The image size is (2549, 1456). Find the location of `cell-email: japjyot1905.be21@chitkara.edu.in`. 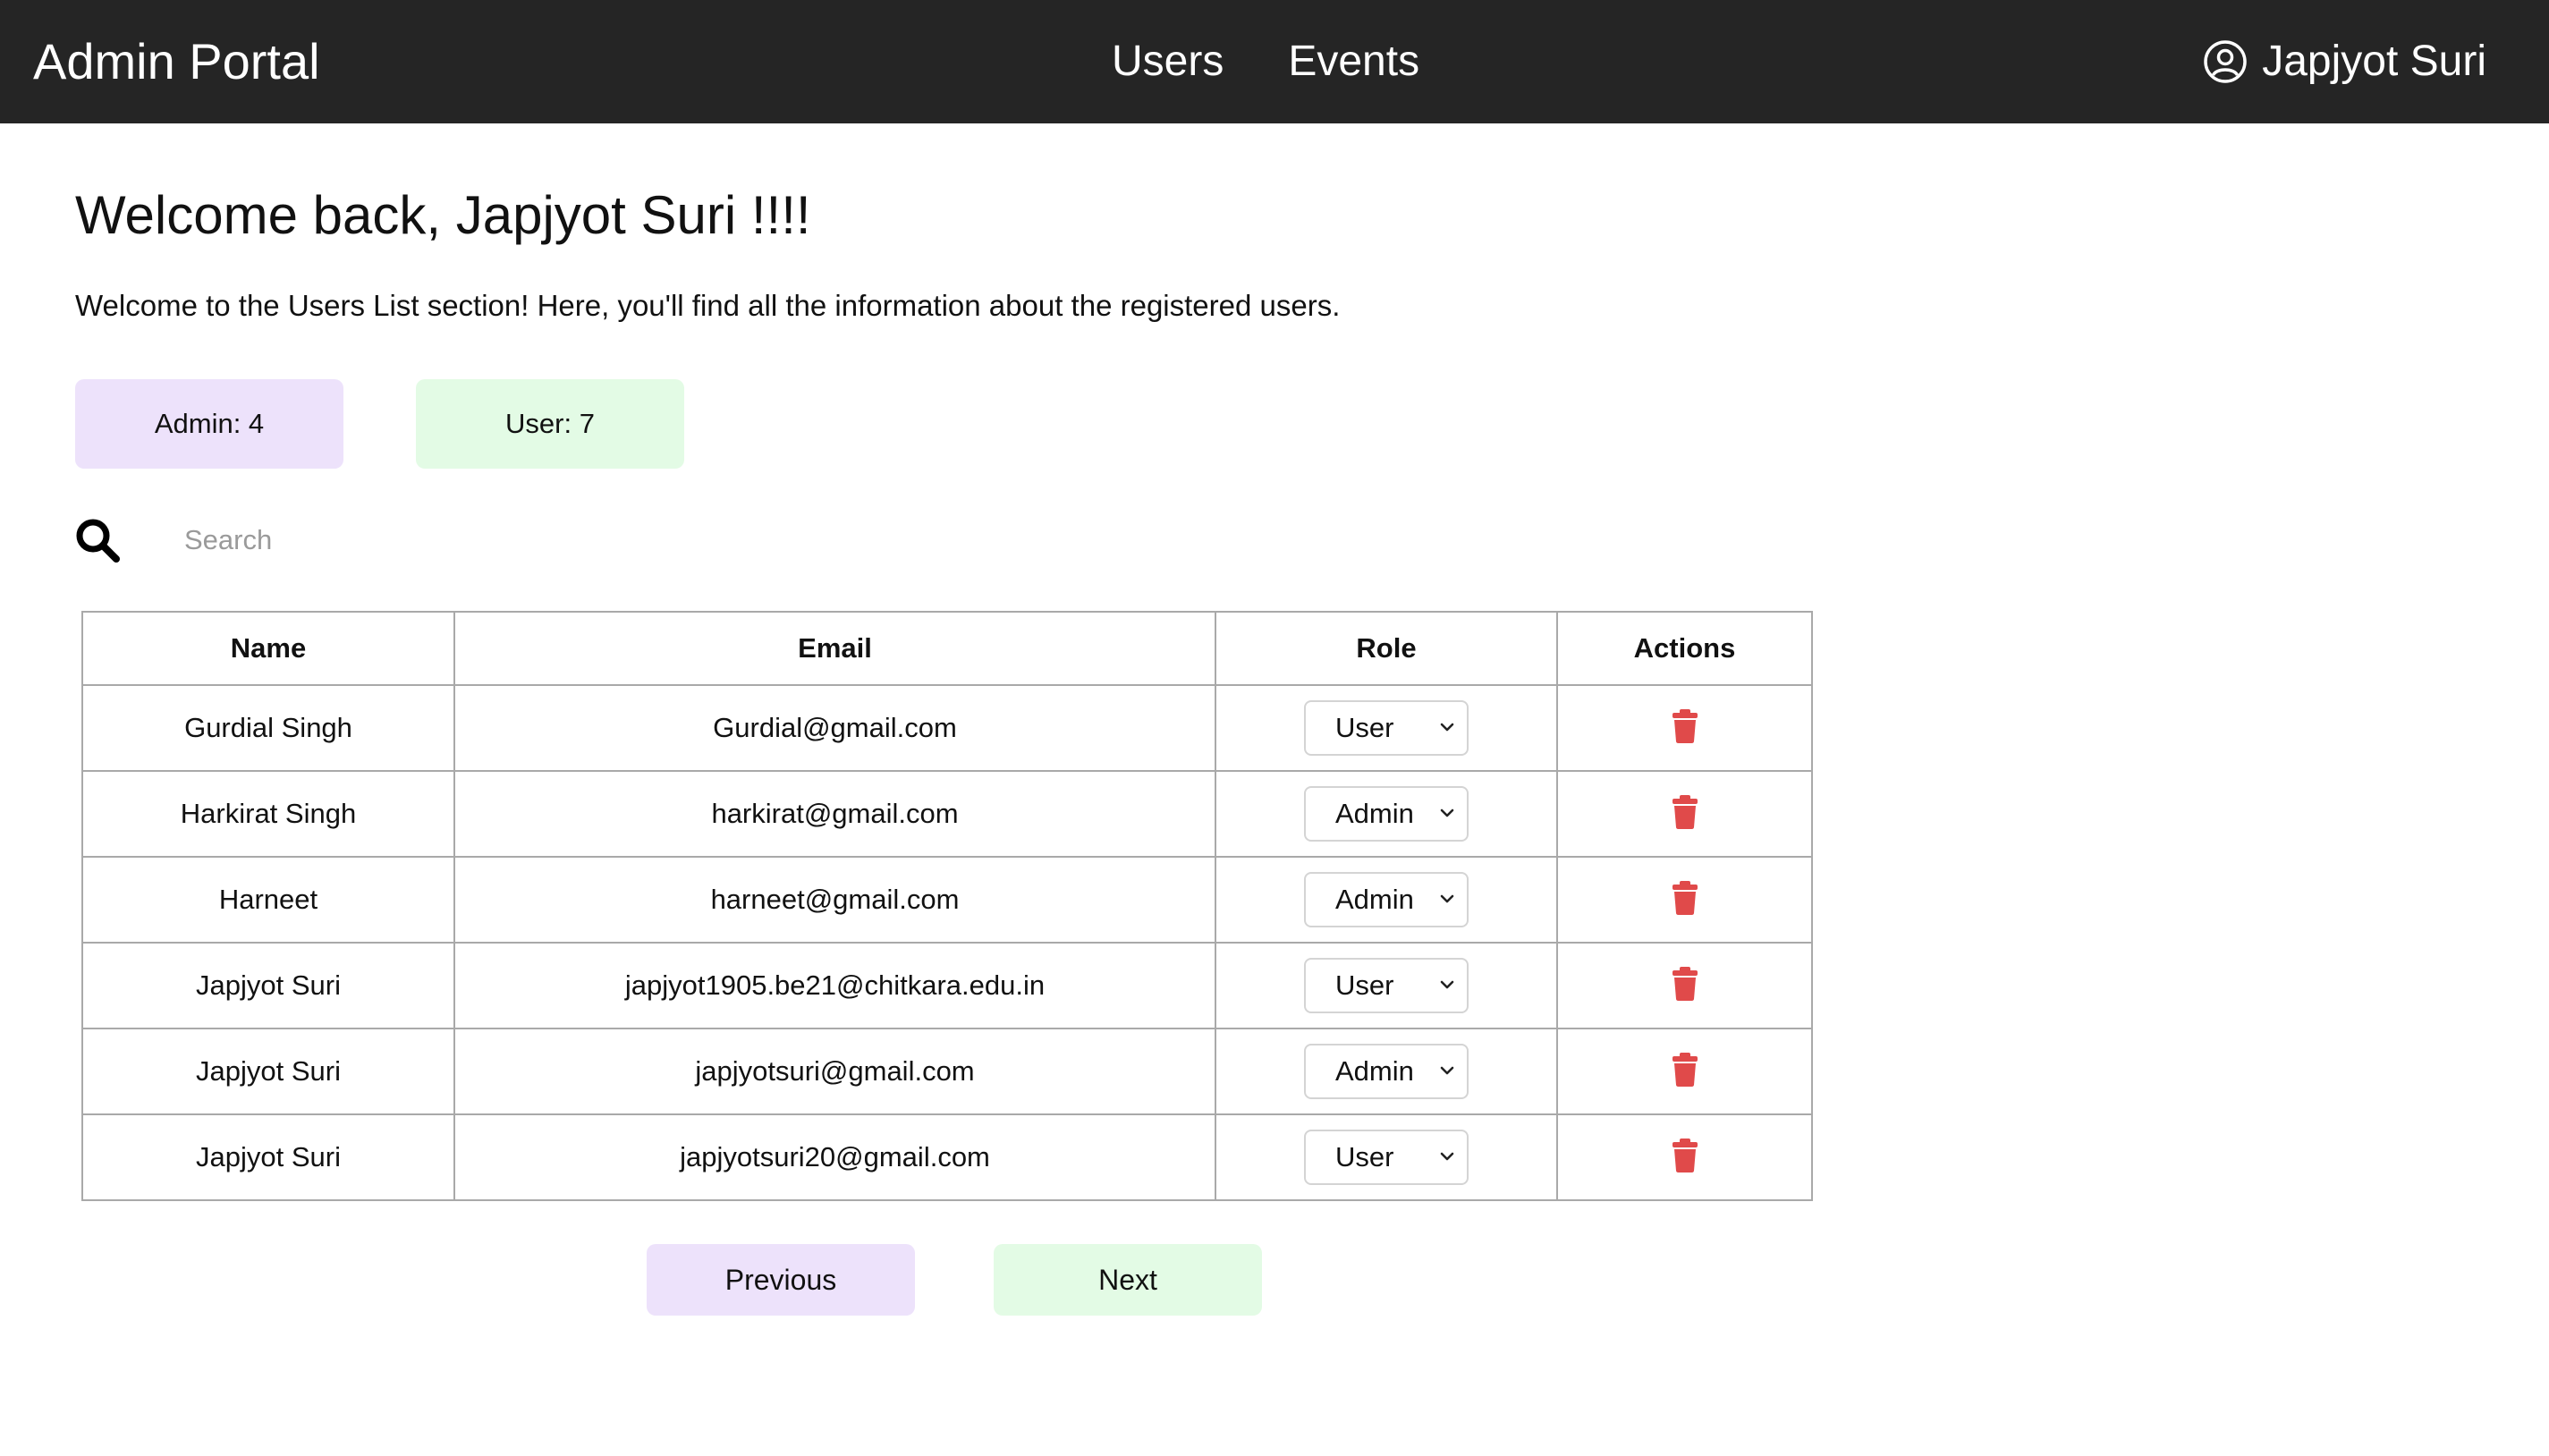

cell-email: japjyot1905.be21@chitkara.edu.in is located at coordinates (834, 985).